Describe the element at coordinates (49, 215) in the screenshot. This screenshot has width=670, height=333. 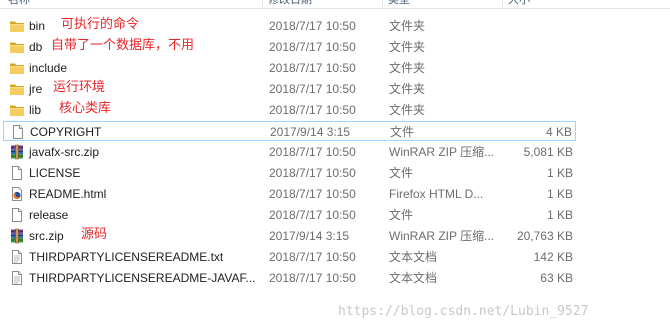
I see `file-name: release` at that location.